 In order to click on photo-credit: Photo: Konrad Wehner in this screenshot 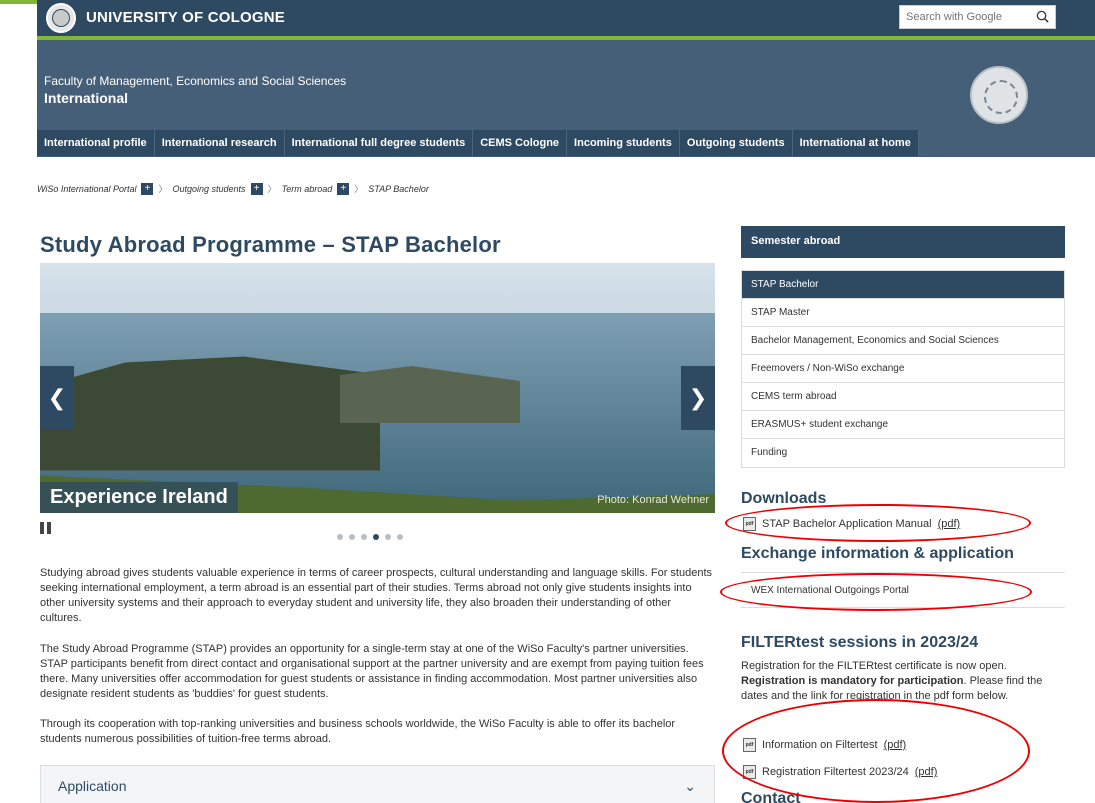, I will do `click(653, 500)`.